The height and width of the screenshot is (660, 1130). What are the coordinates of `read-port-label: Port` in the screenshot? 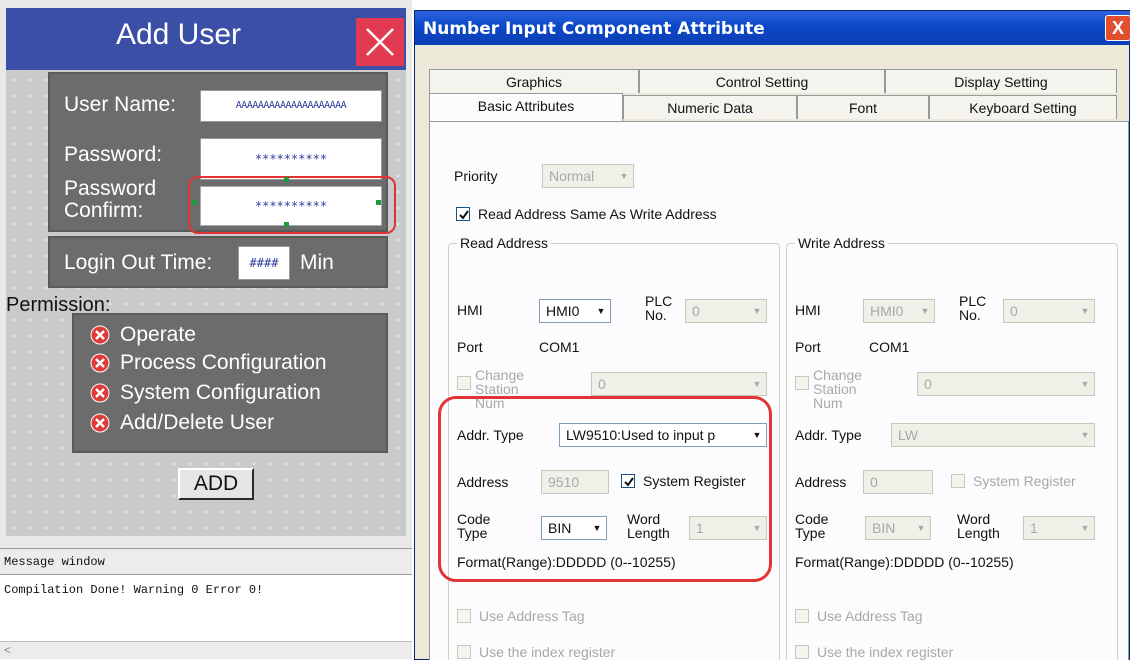 It's located at (470, 347).